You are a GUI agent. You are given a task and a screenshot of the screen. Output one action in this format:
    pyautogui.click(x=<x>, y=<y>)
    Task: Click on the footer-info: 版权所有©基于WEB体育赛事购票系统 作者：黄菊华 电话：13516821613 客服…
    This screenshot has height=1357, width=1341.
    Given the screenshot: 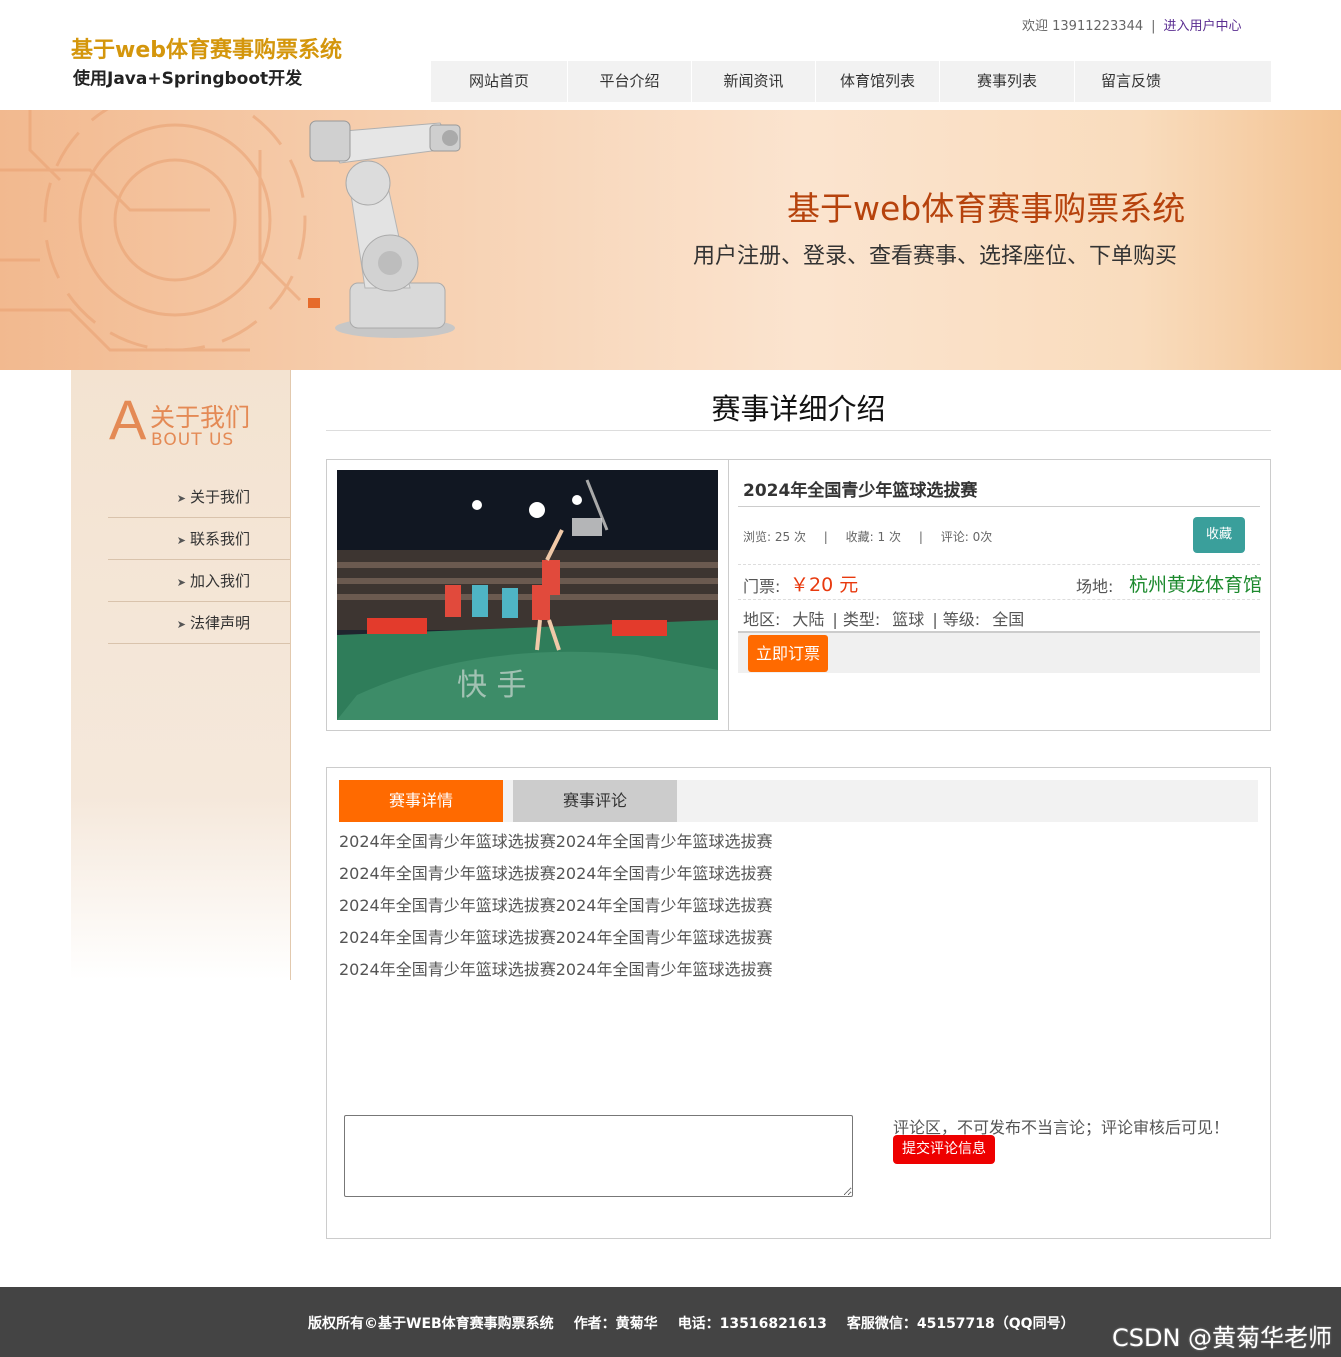 What is the action you would take?
    pyautogui.click(x=701, y=1323)
    